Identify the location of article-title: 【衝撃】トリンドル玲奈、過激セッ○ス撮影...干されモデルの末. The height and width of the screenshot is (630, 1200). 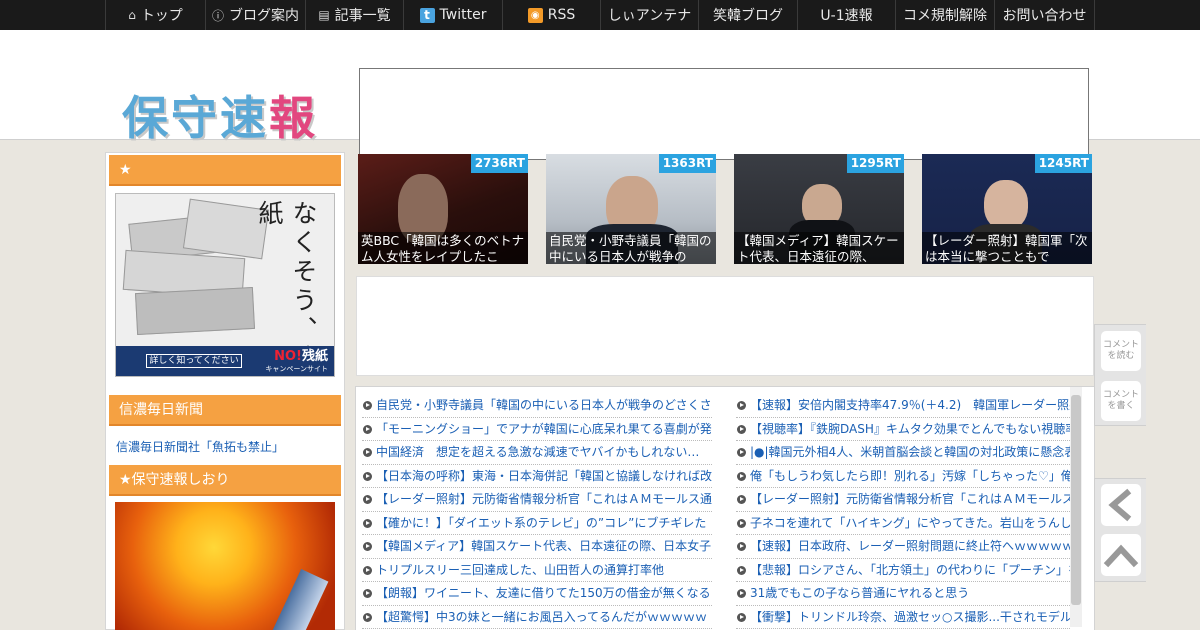
(910, 616).